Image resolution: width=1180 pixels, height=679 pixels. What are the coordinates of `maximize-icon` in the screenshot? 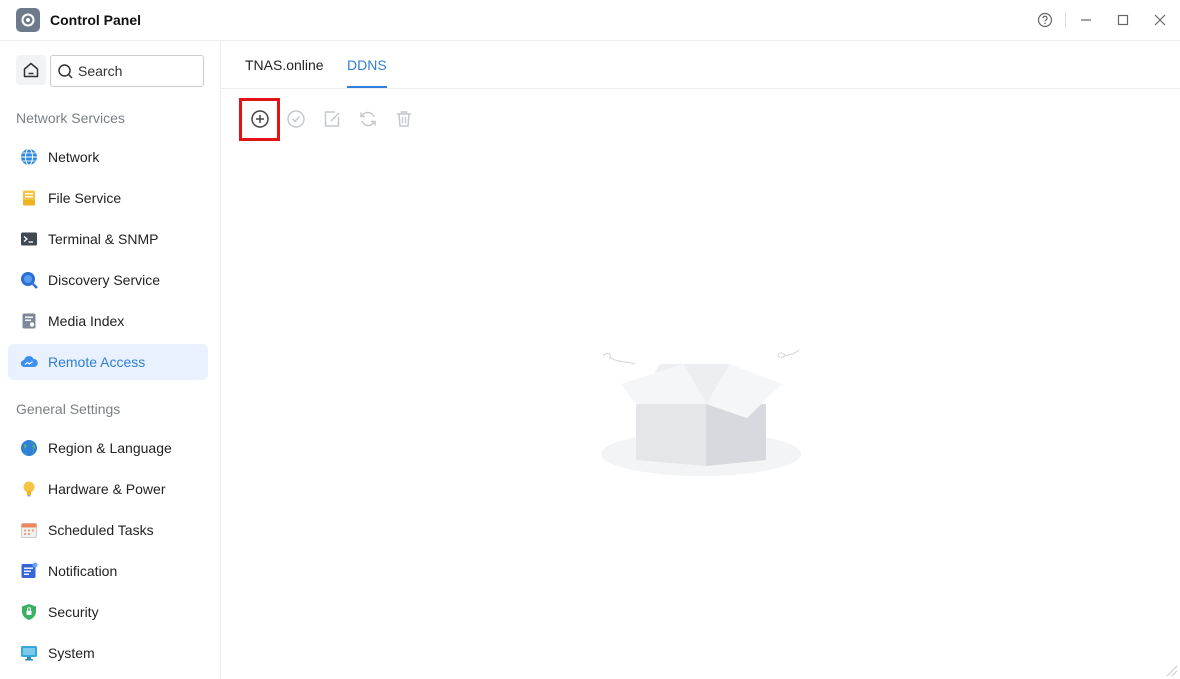 It's located at (1123, 20).